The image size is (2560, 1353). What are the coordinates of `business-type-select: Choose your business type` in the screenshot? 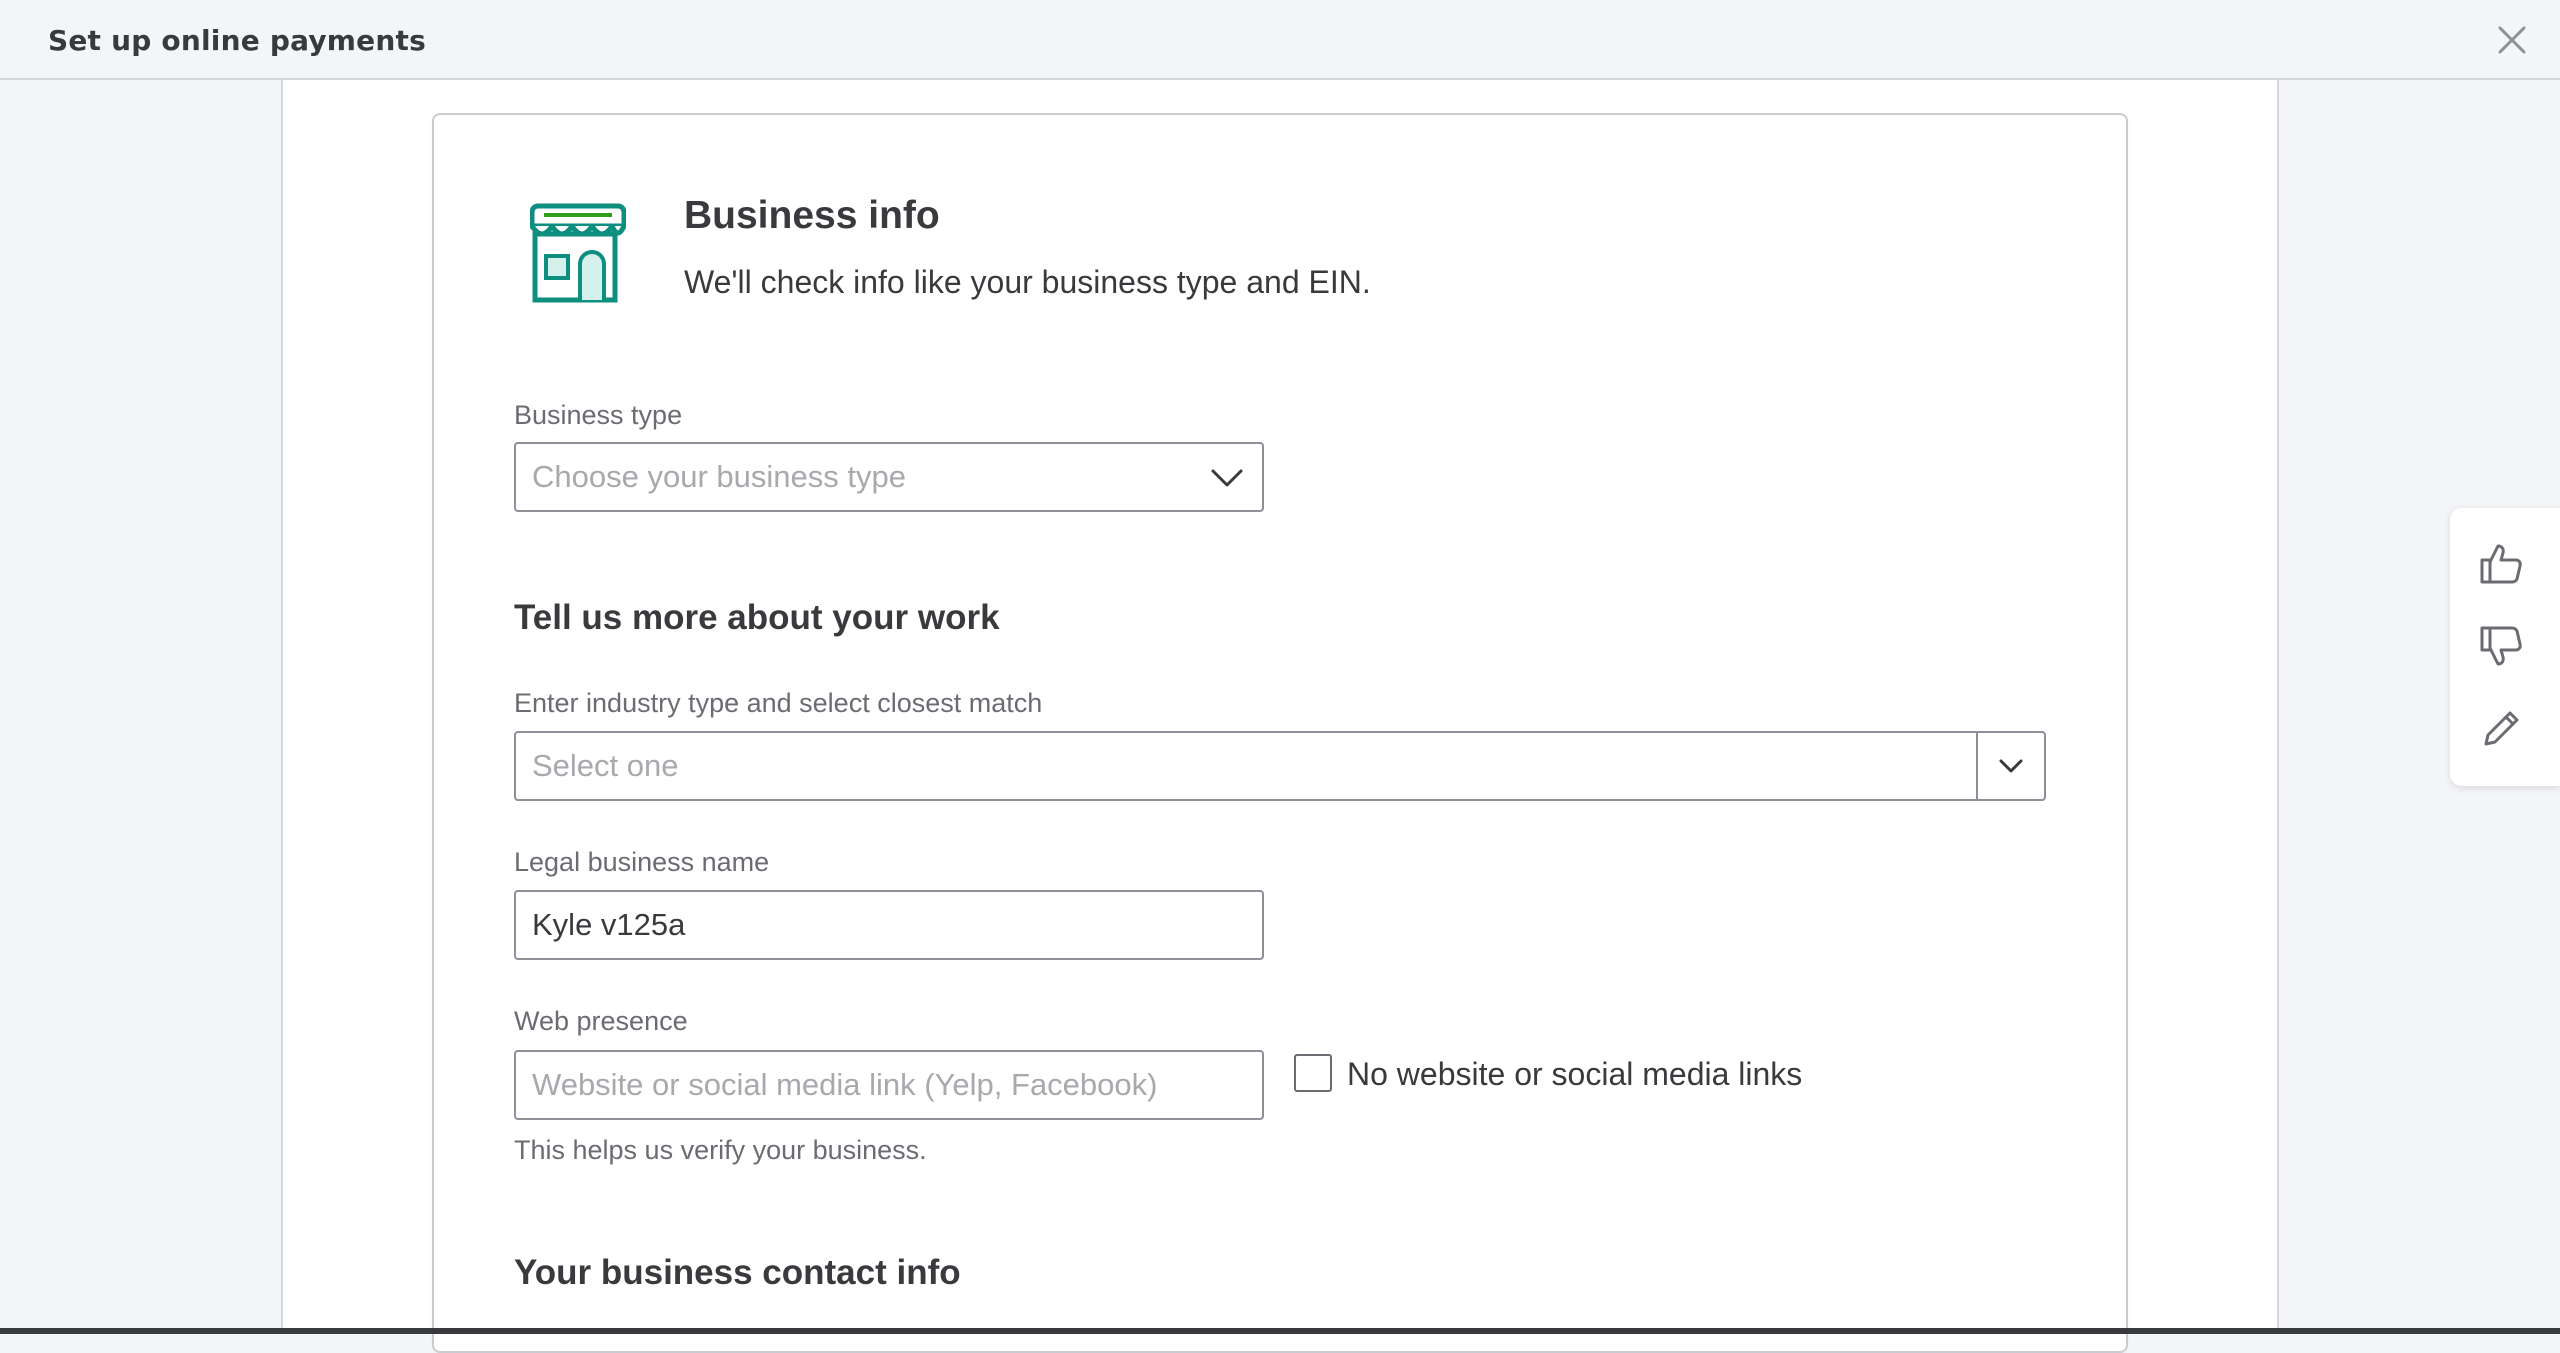 It's located at (889, 477).